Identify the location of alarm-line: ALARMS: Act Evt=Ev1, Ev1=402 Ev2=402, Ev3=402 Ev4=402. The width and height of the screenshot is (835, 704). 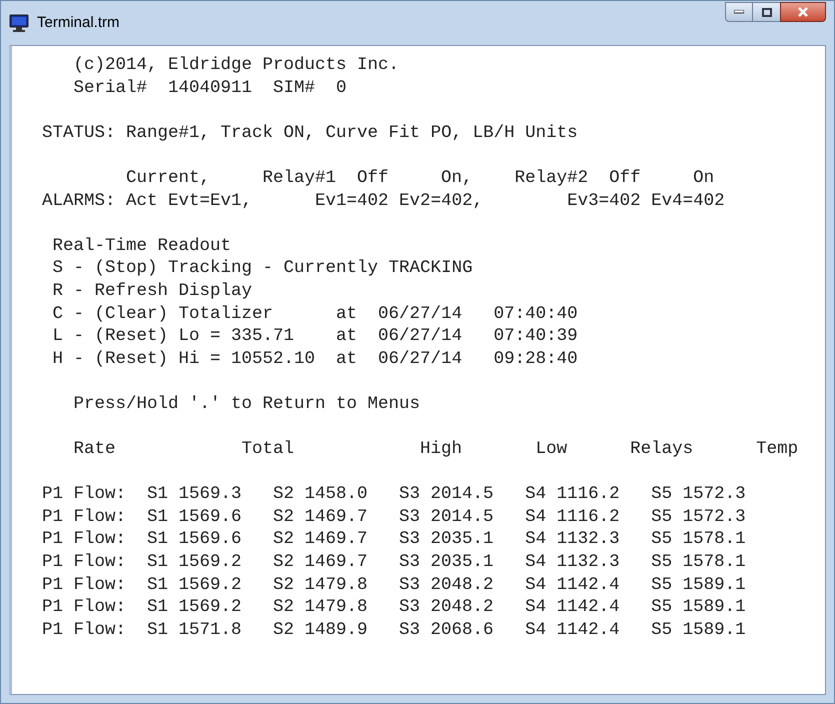
(383, 200).